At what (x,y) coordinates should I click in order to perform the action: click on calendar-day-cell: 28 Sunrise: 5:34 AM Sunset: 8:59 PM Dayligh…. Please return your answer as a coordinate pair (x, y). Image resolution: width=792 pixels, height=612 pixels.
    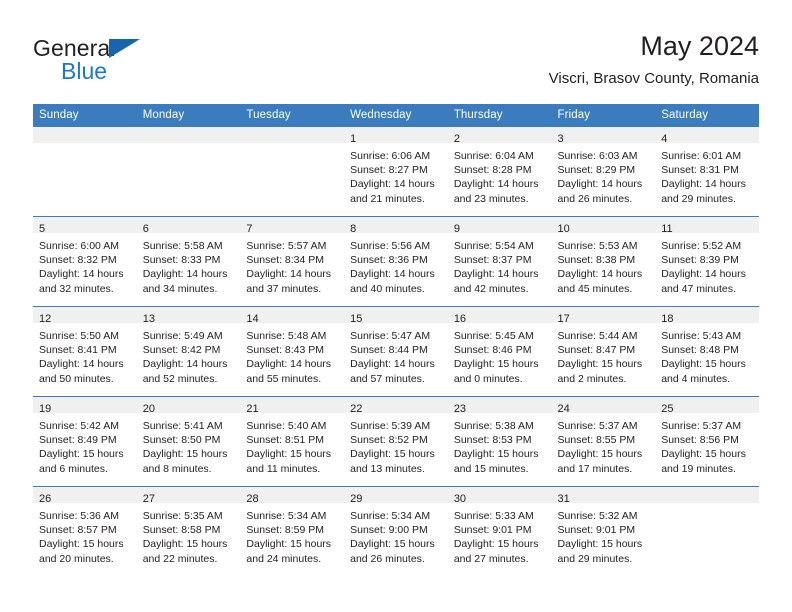
    Looking at the image, I should click on (292, 531).